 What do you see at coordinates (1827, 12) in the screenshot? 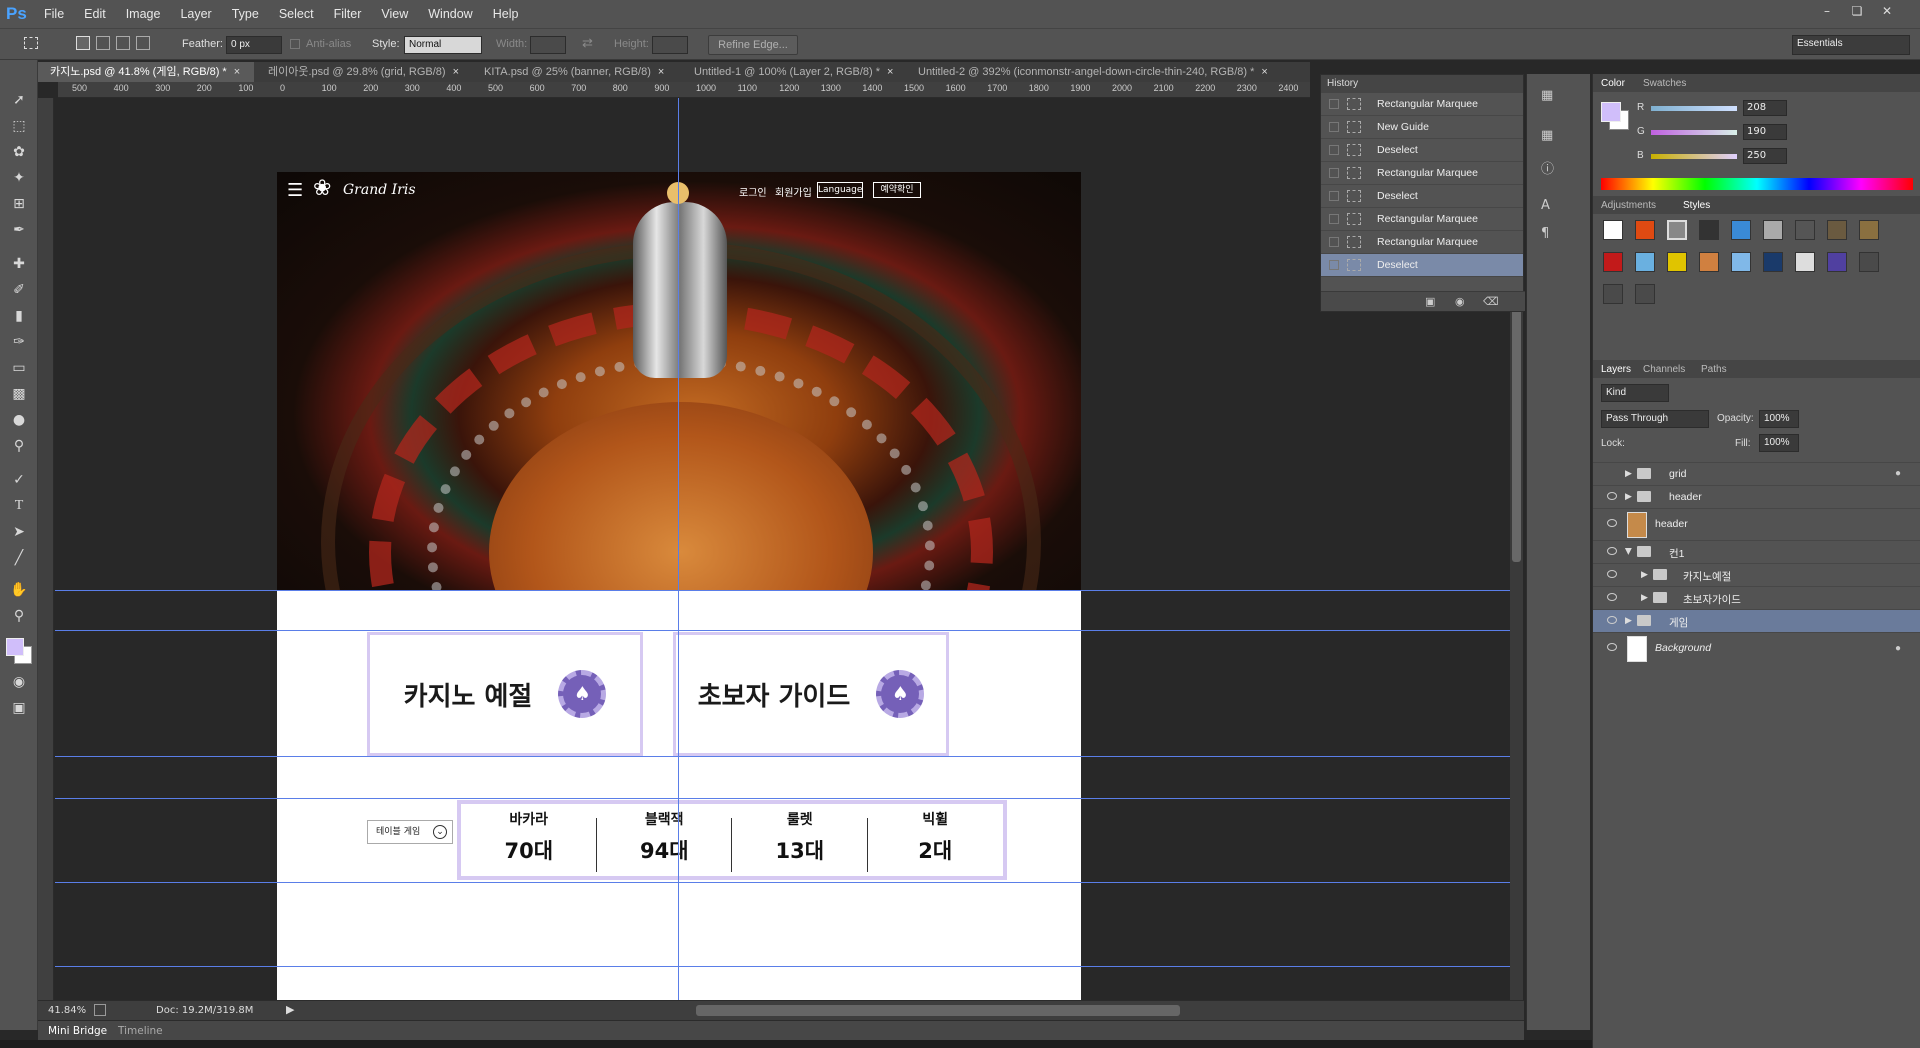
I see `minimize-icon: –` at bounding box center [1827, 12].